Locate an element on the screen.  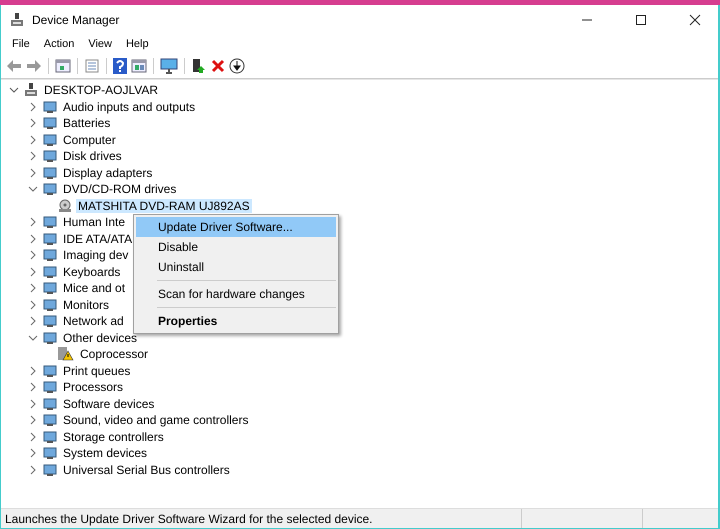
tree-item: Imaging dev is located at coordinates (95, 255).